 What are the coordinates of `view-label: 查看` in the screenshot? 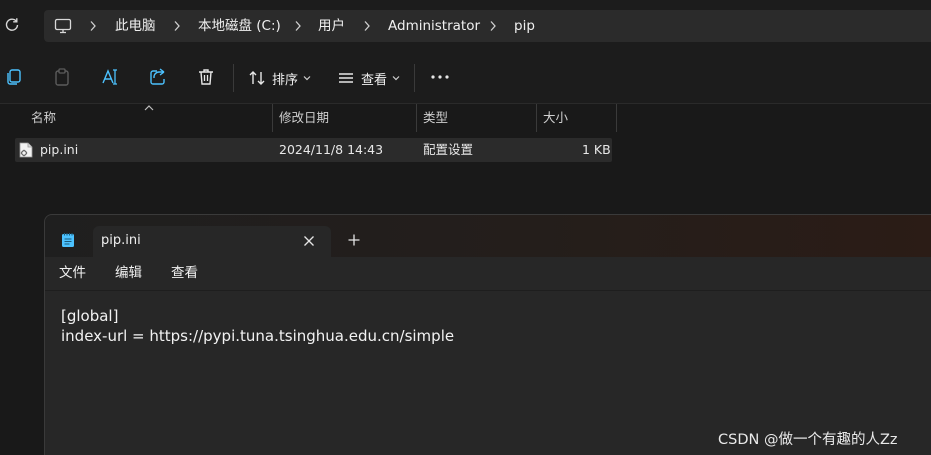 It's located at (374, 80).